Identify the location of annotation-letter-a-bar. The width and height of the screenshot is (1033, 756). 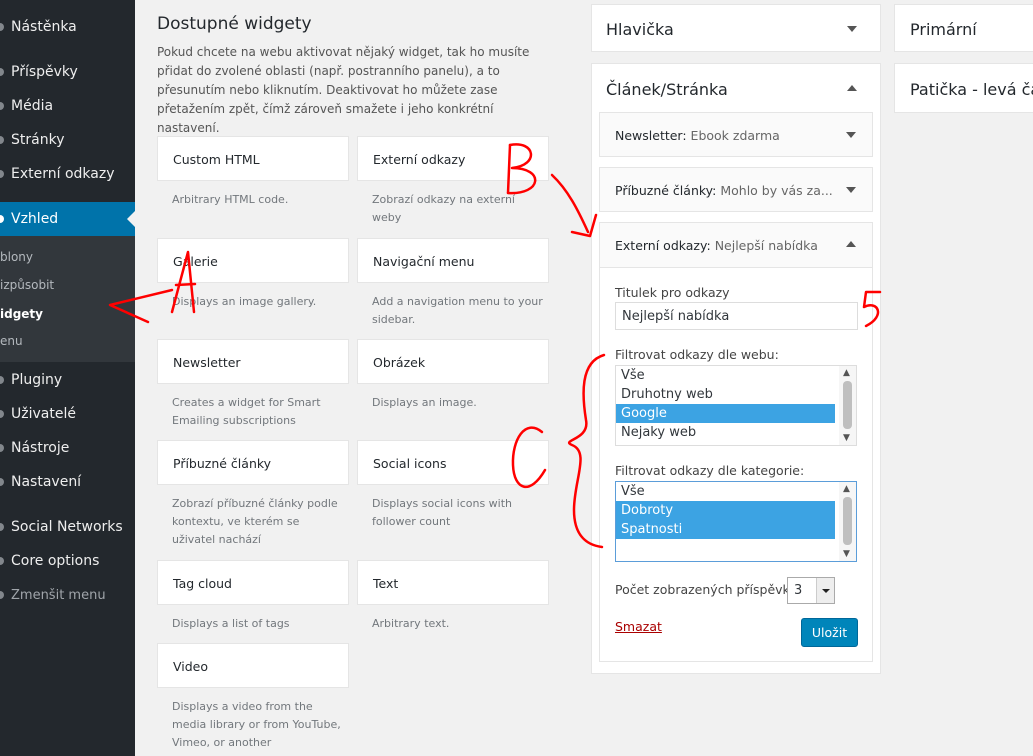
(185, 284).